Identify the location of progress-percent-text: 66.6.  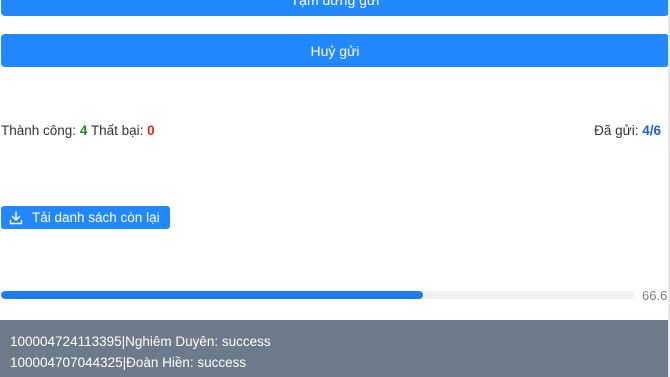
(655, 295).